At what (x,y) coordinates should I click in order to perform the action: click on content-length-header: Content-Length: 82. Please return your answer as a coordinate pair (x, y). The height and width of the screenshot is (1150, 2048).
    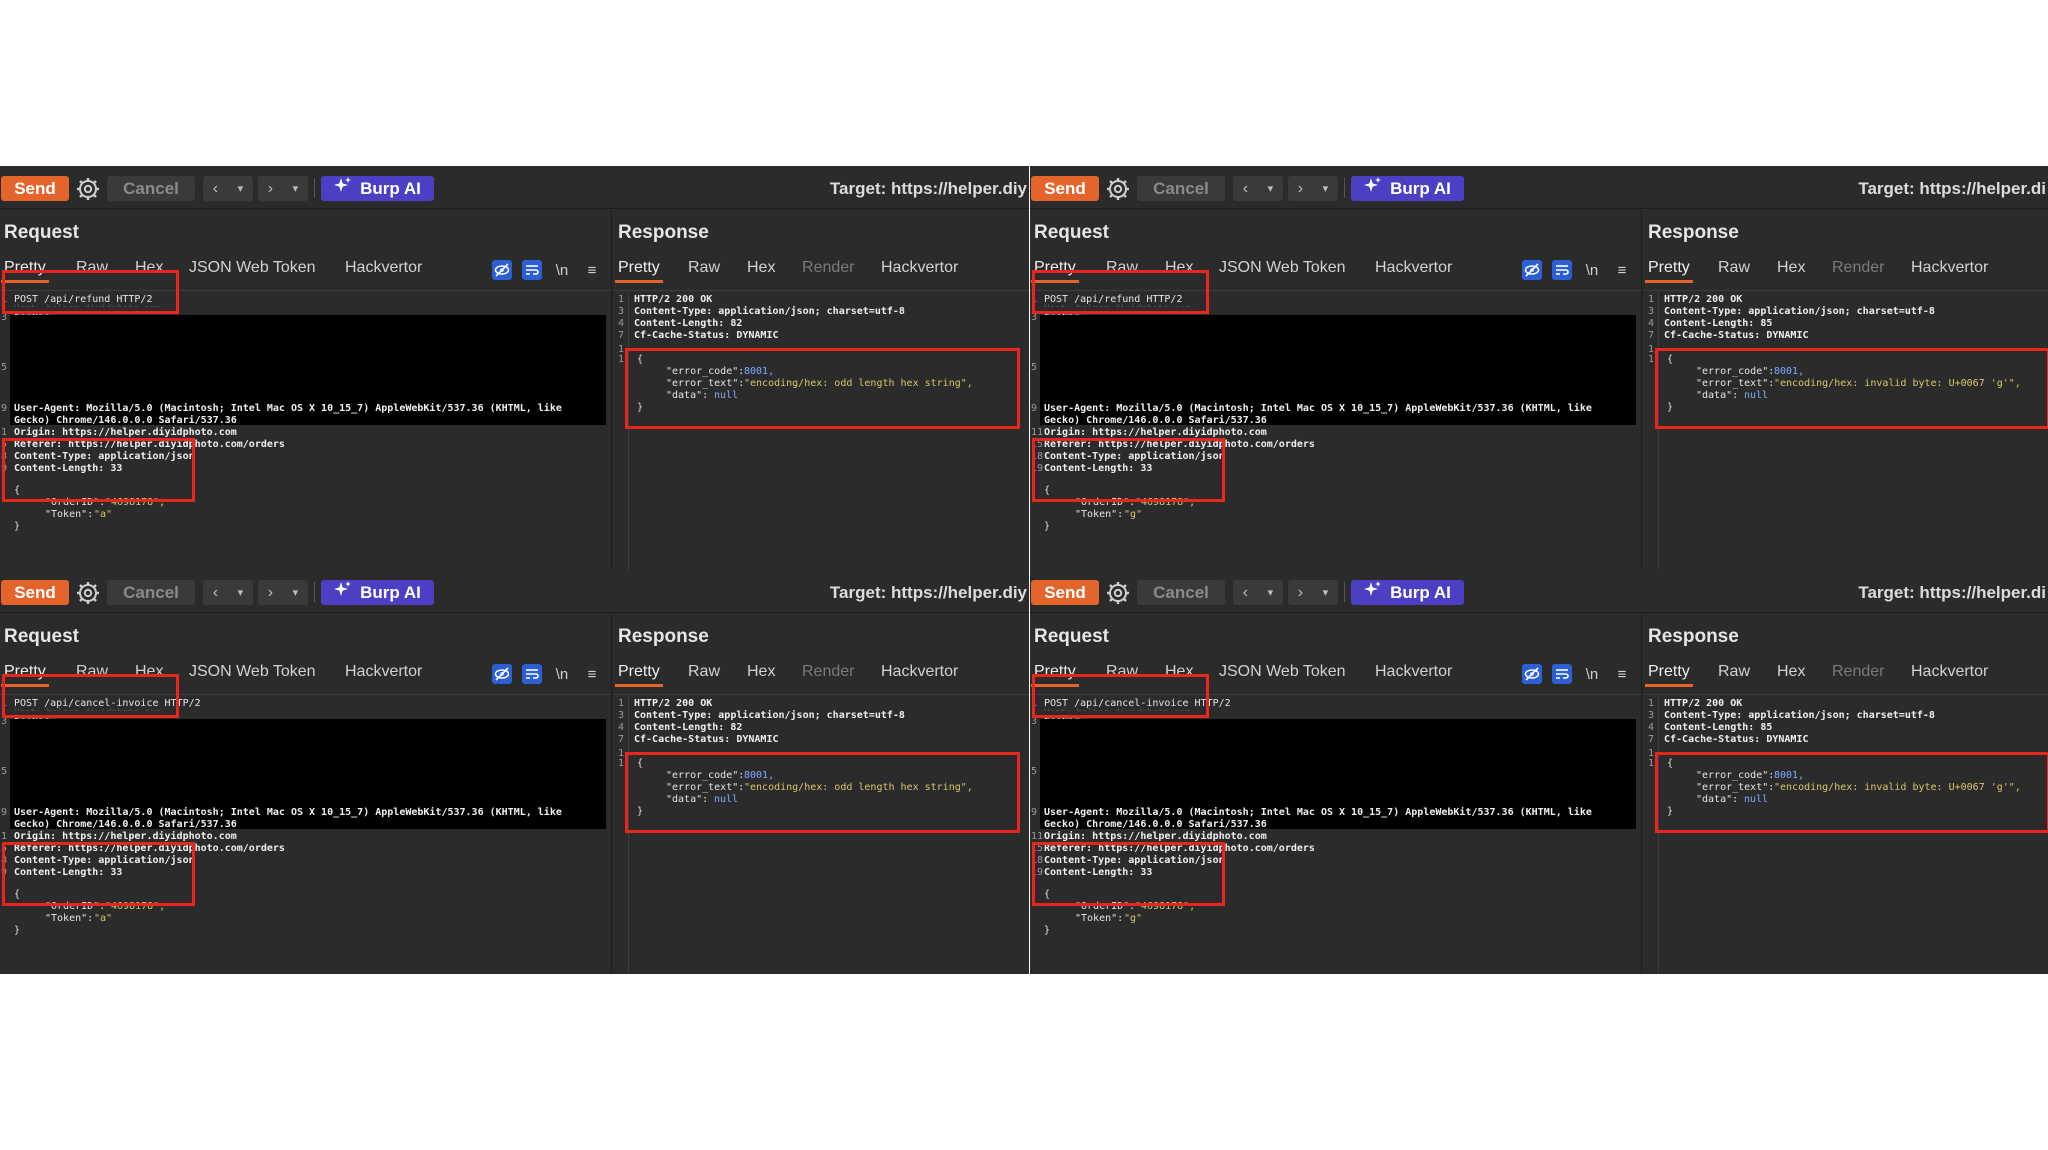
    Looking at the image, I should click on (688, 323).